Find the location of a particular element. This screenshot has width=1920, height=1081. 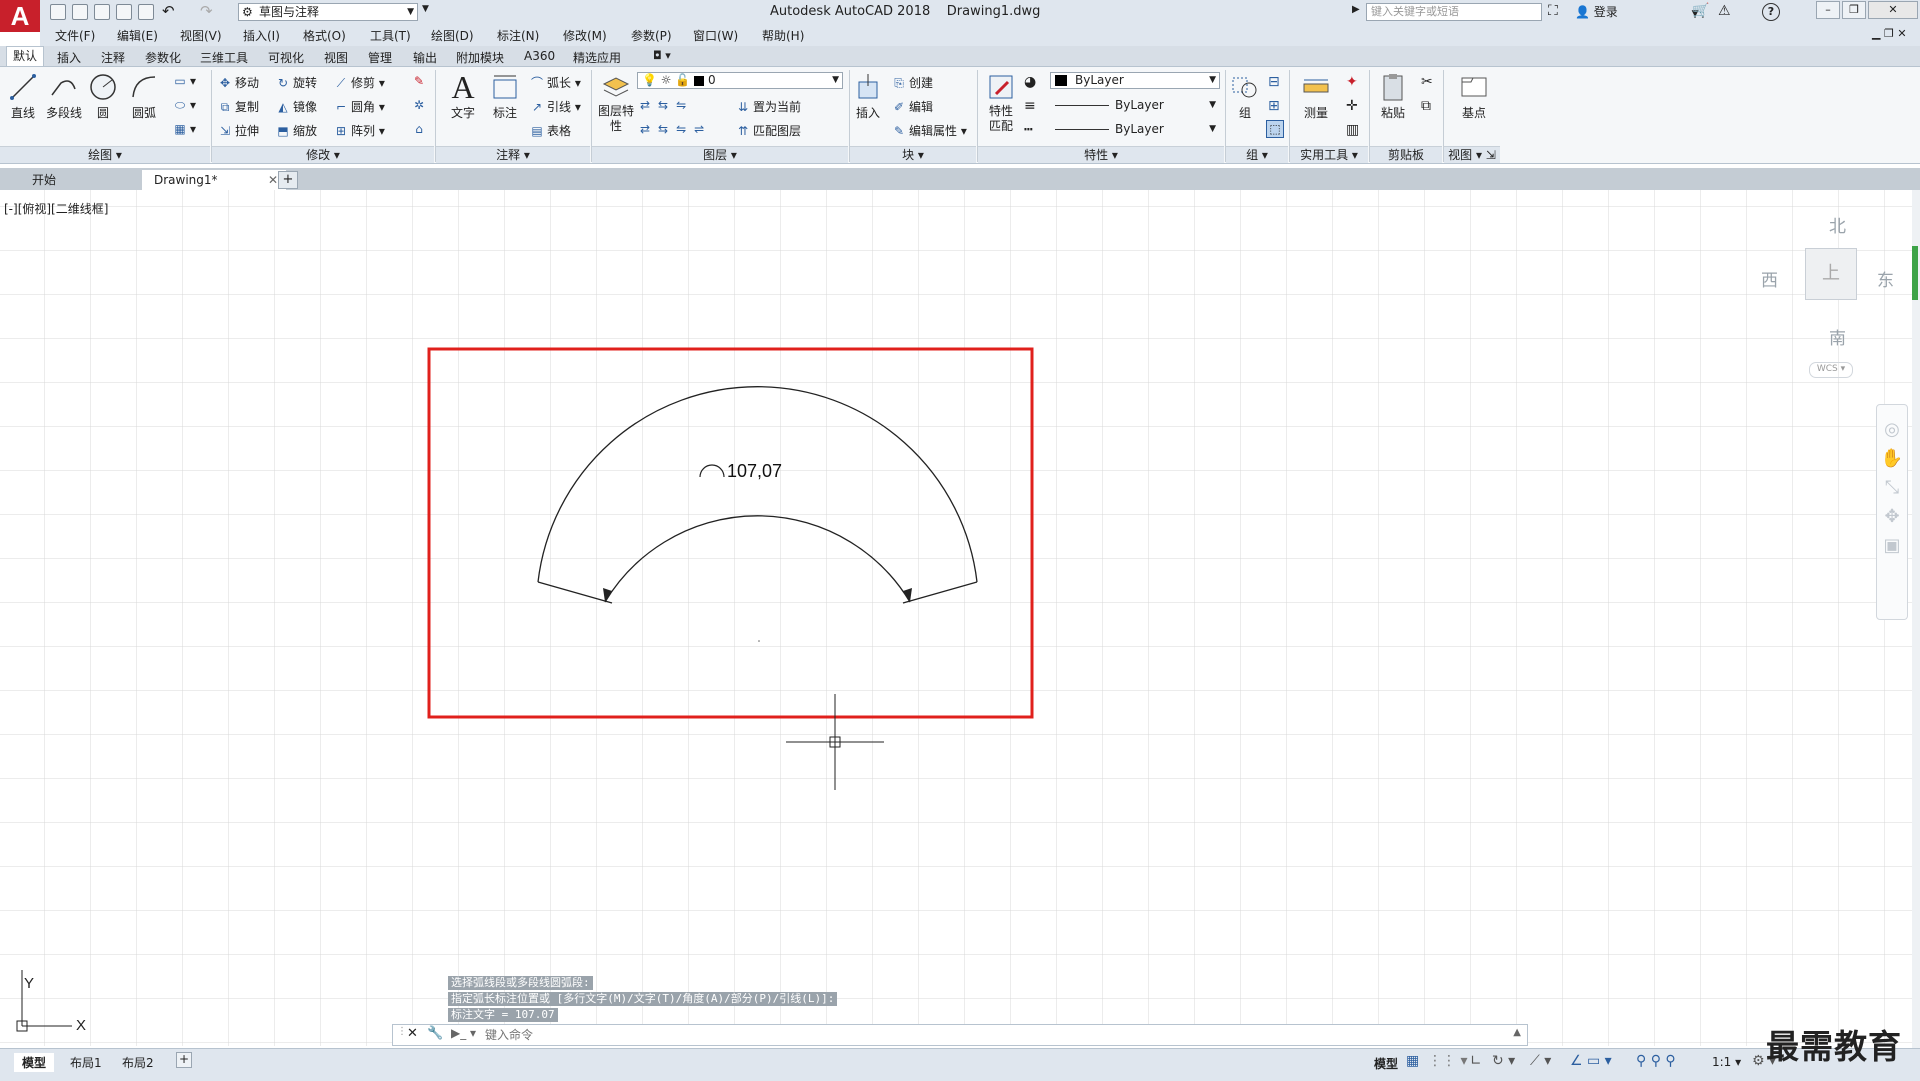

erase-tool: ✎ is located at coordinates (420, 81).